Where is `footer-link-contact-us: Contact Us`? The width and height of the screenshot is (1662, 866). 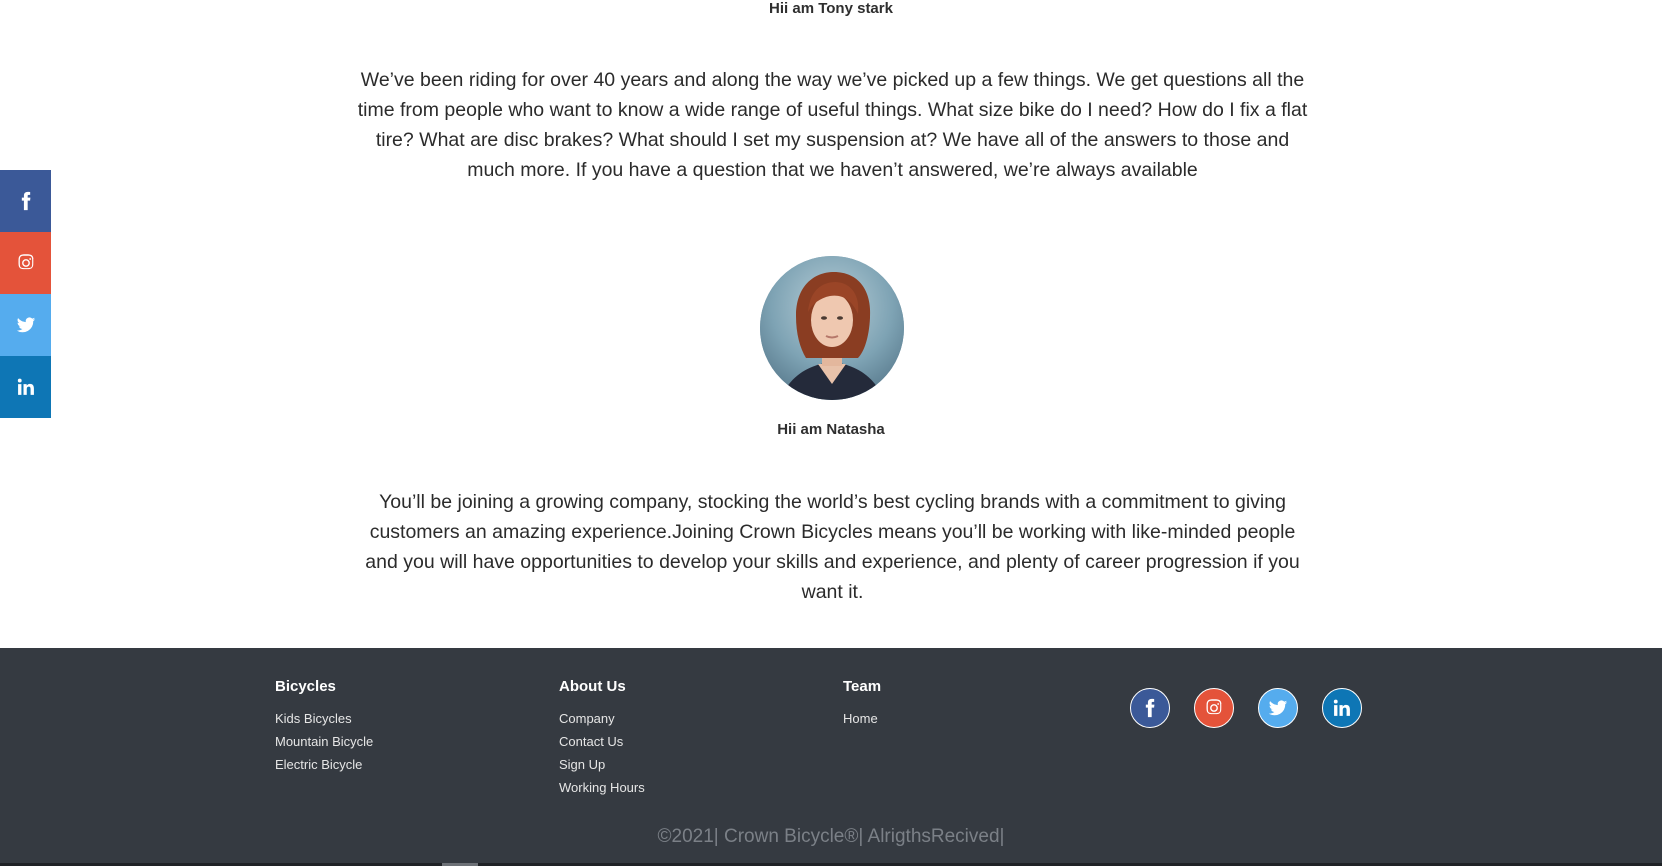
footer-link-contact-us: Contact Us is located at coordinates (602, 741).